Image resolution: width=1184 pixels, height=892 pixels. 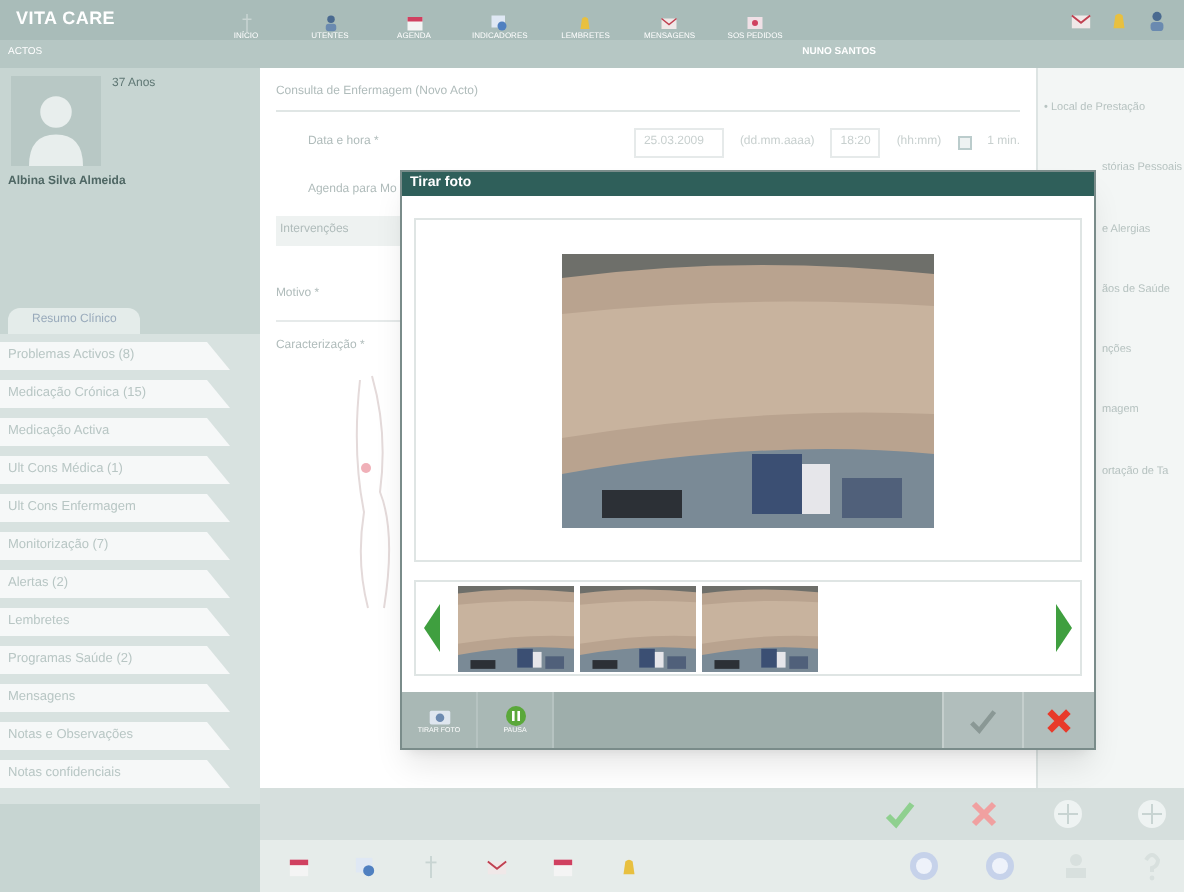 I want to click on confirm-button, so click(x=982, y=720).